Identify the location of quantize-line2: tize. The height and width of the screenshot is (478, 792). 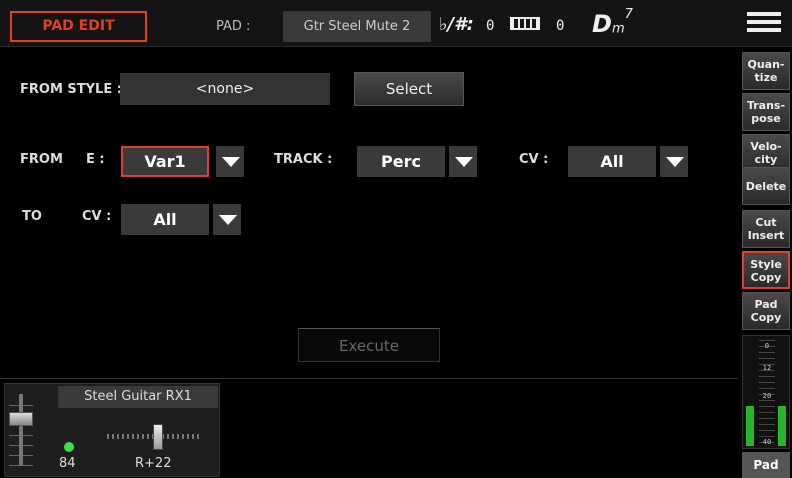
(766, 77).